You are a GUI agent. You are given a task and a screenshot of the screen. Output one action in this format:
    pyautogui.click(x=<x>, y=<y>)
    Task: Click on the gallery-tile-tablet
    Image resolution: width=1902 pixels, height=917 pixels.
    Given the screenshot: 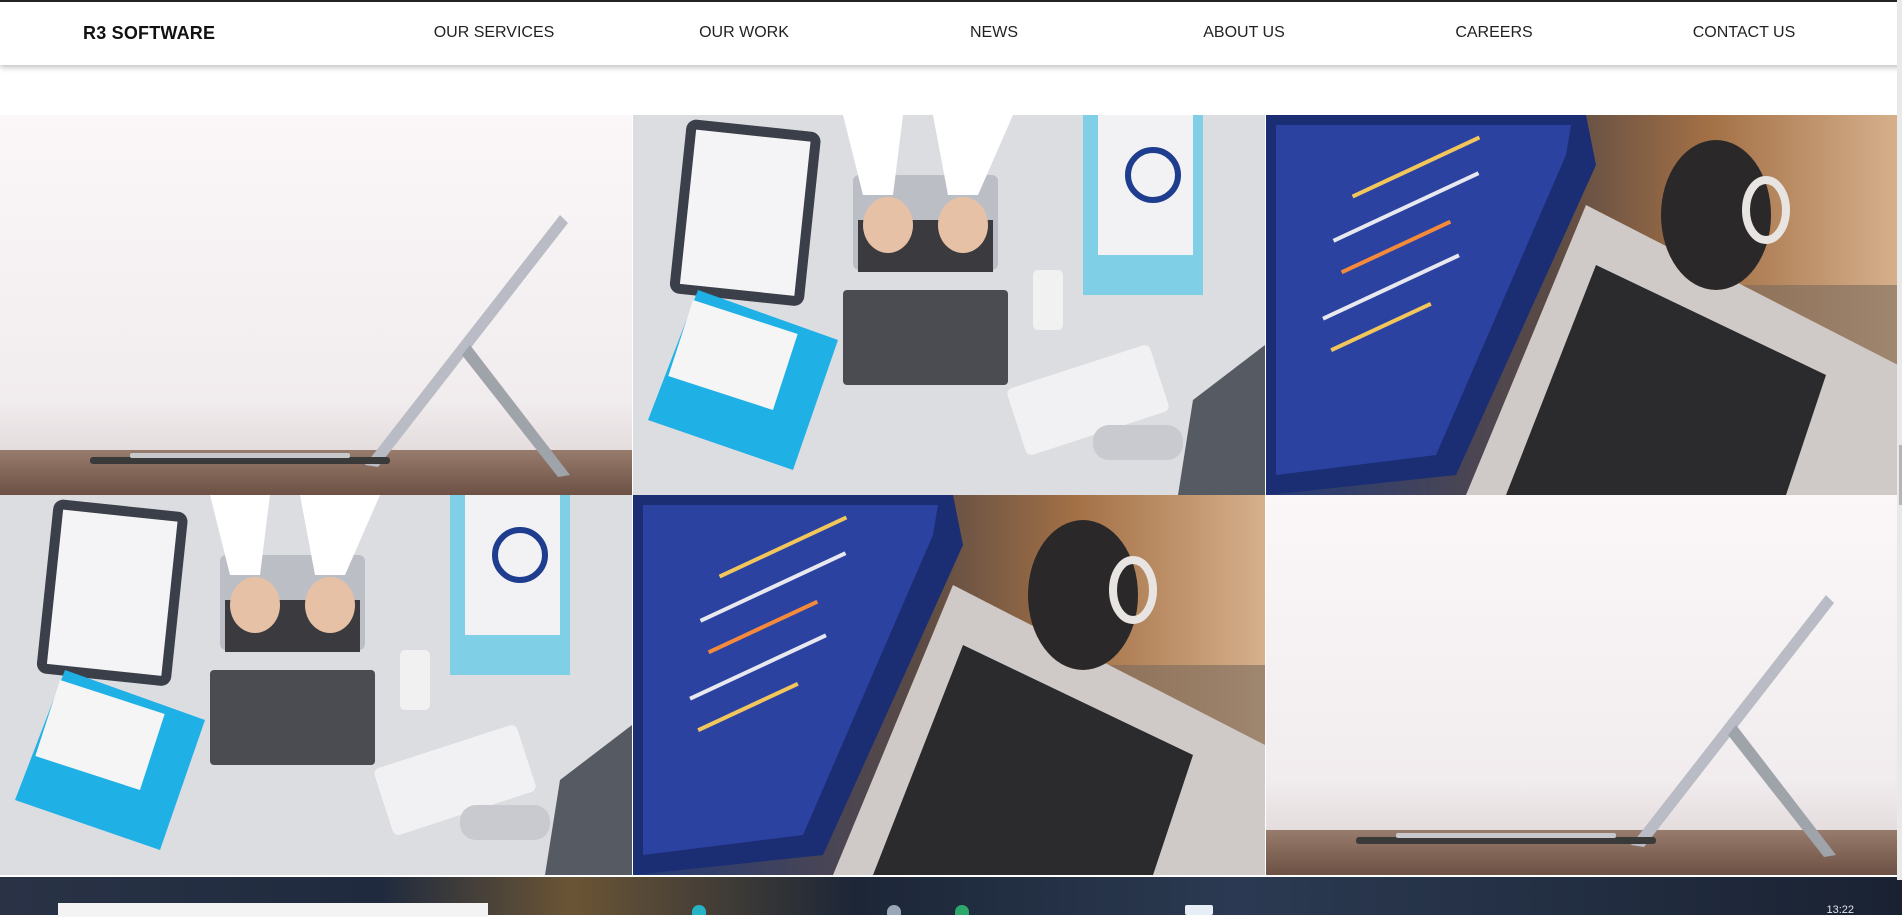 What is the action you would take?
    pyautogui.click(x=316, y=305)
    